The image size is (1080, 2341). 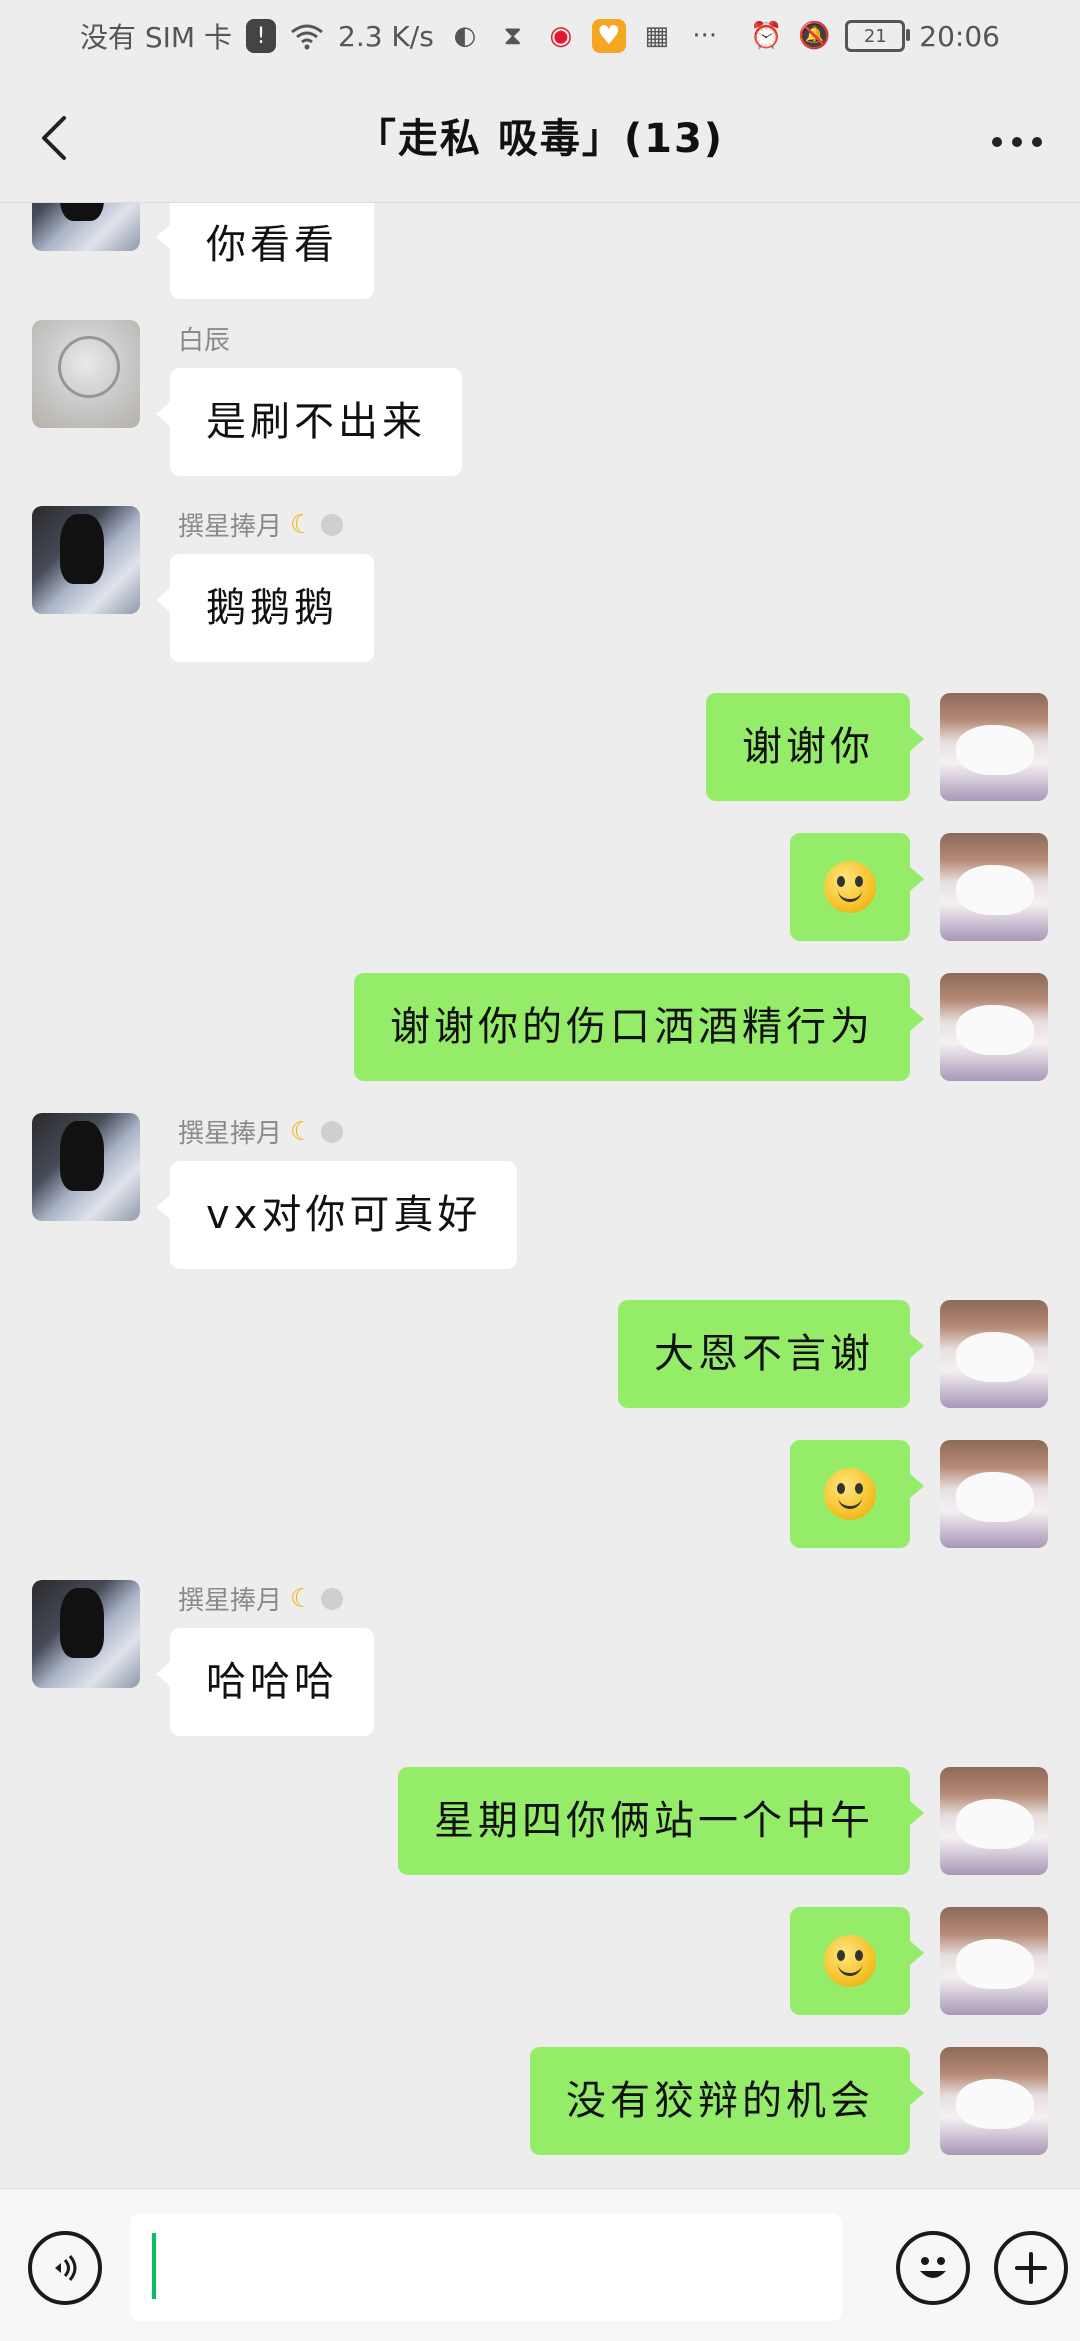 I want to click on emoji-icon, so click(x=933, y=2267).